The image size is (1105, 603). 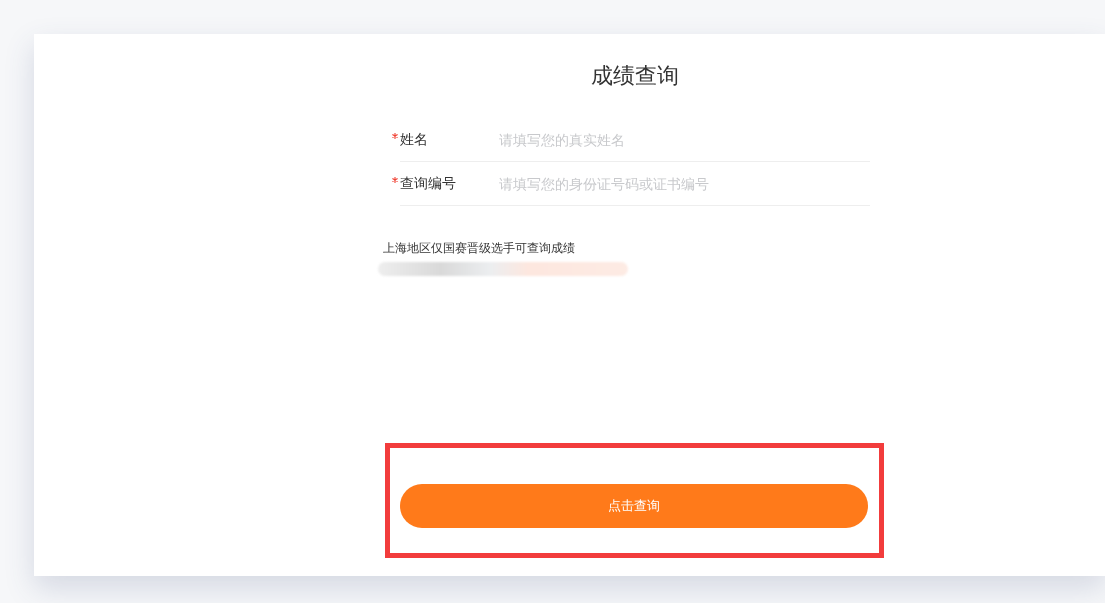 What do you see at coordinates (635, 76) in the screenshot?
I see `page-title: 成绩查询` at bounding box center [635, 76].